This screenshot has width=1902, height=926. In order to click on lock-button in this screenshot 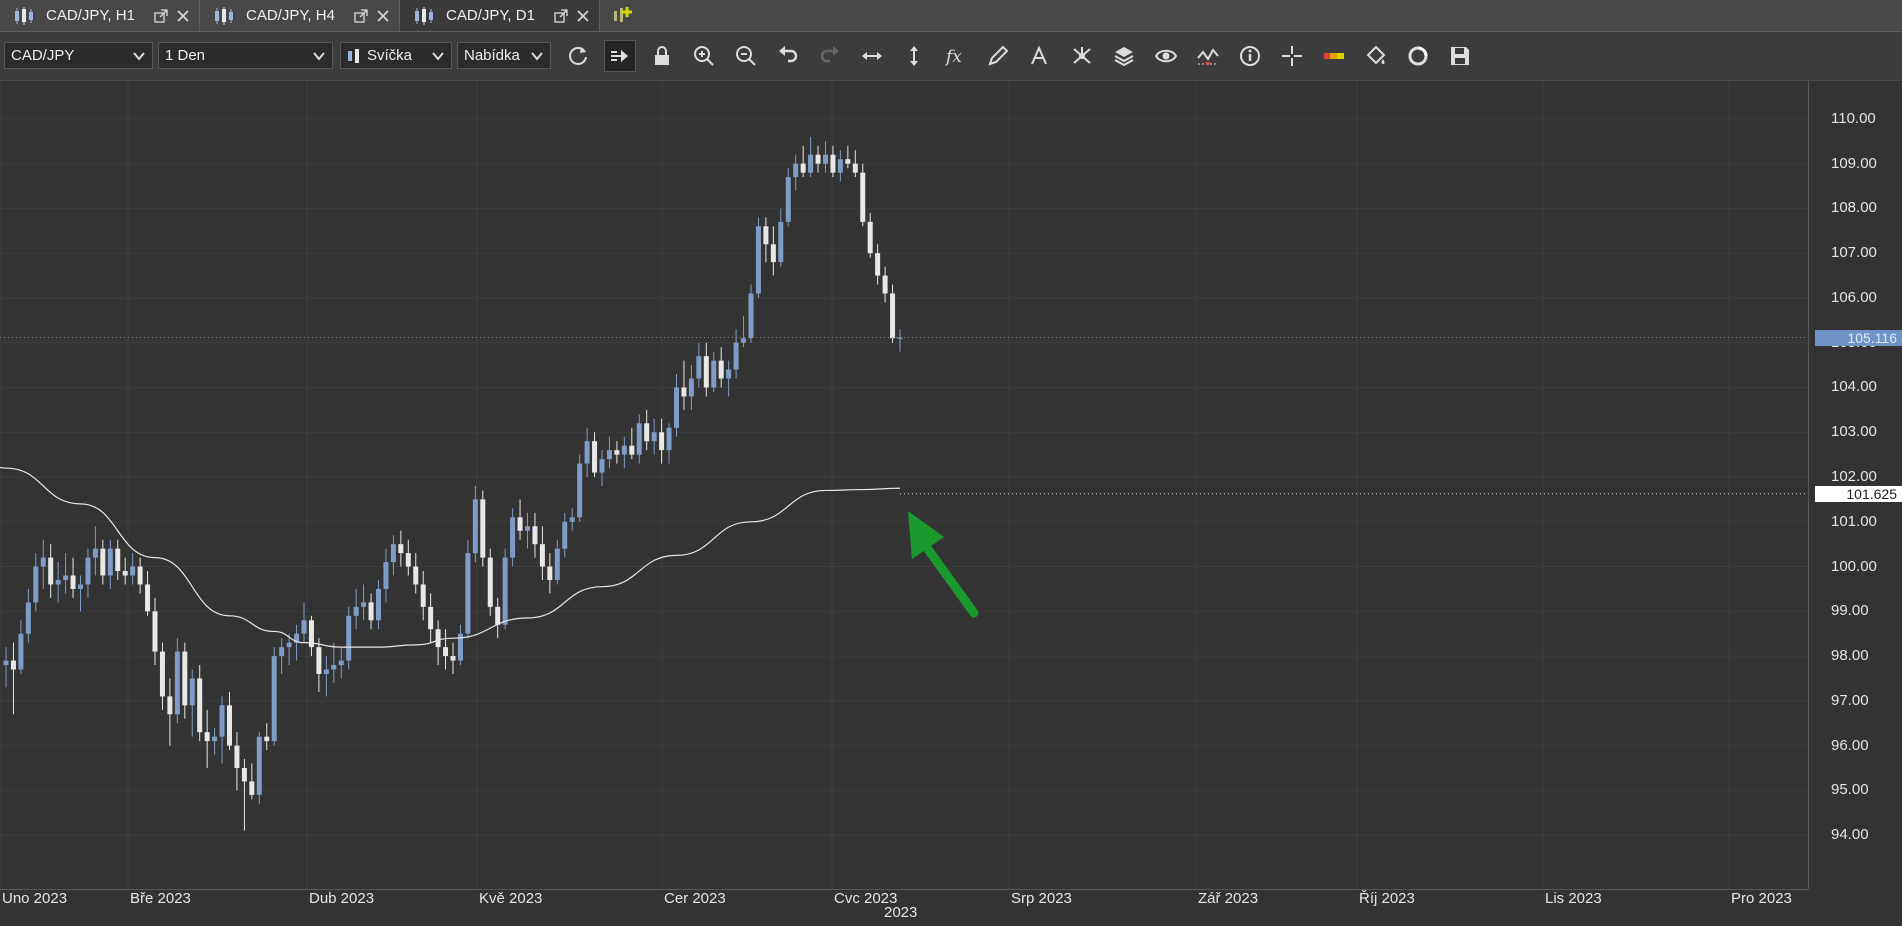, I will do `click(662, 56)`.